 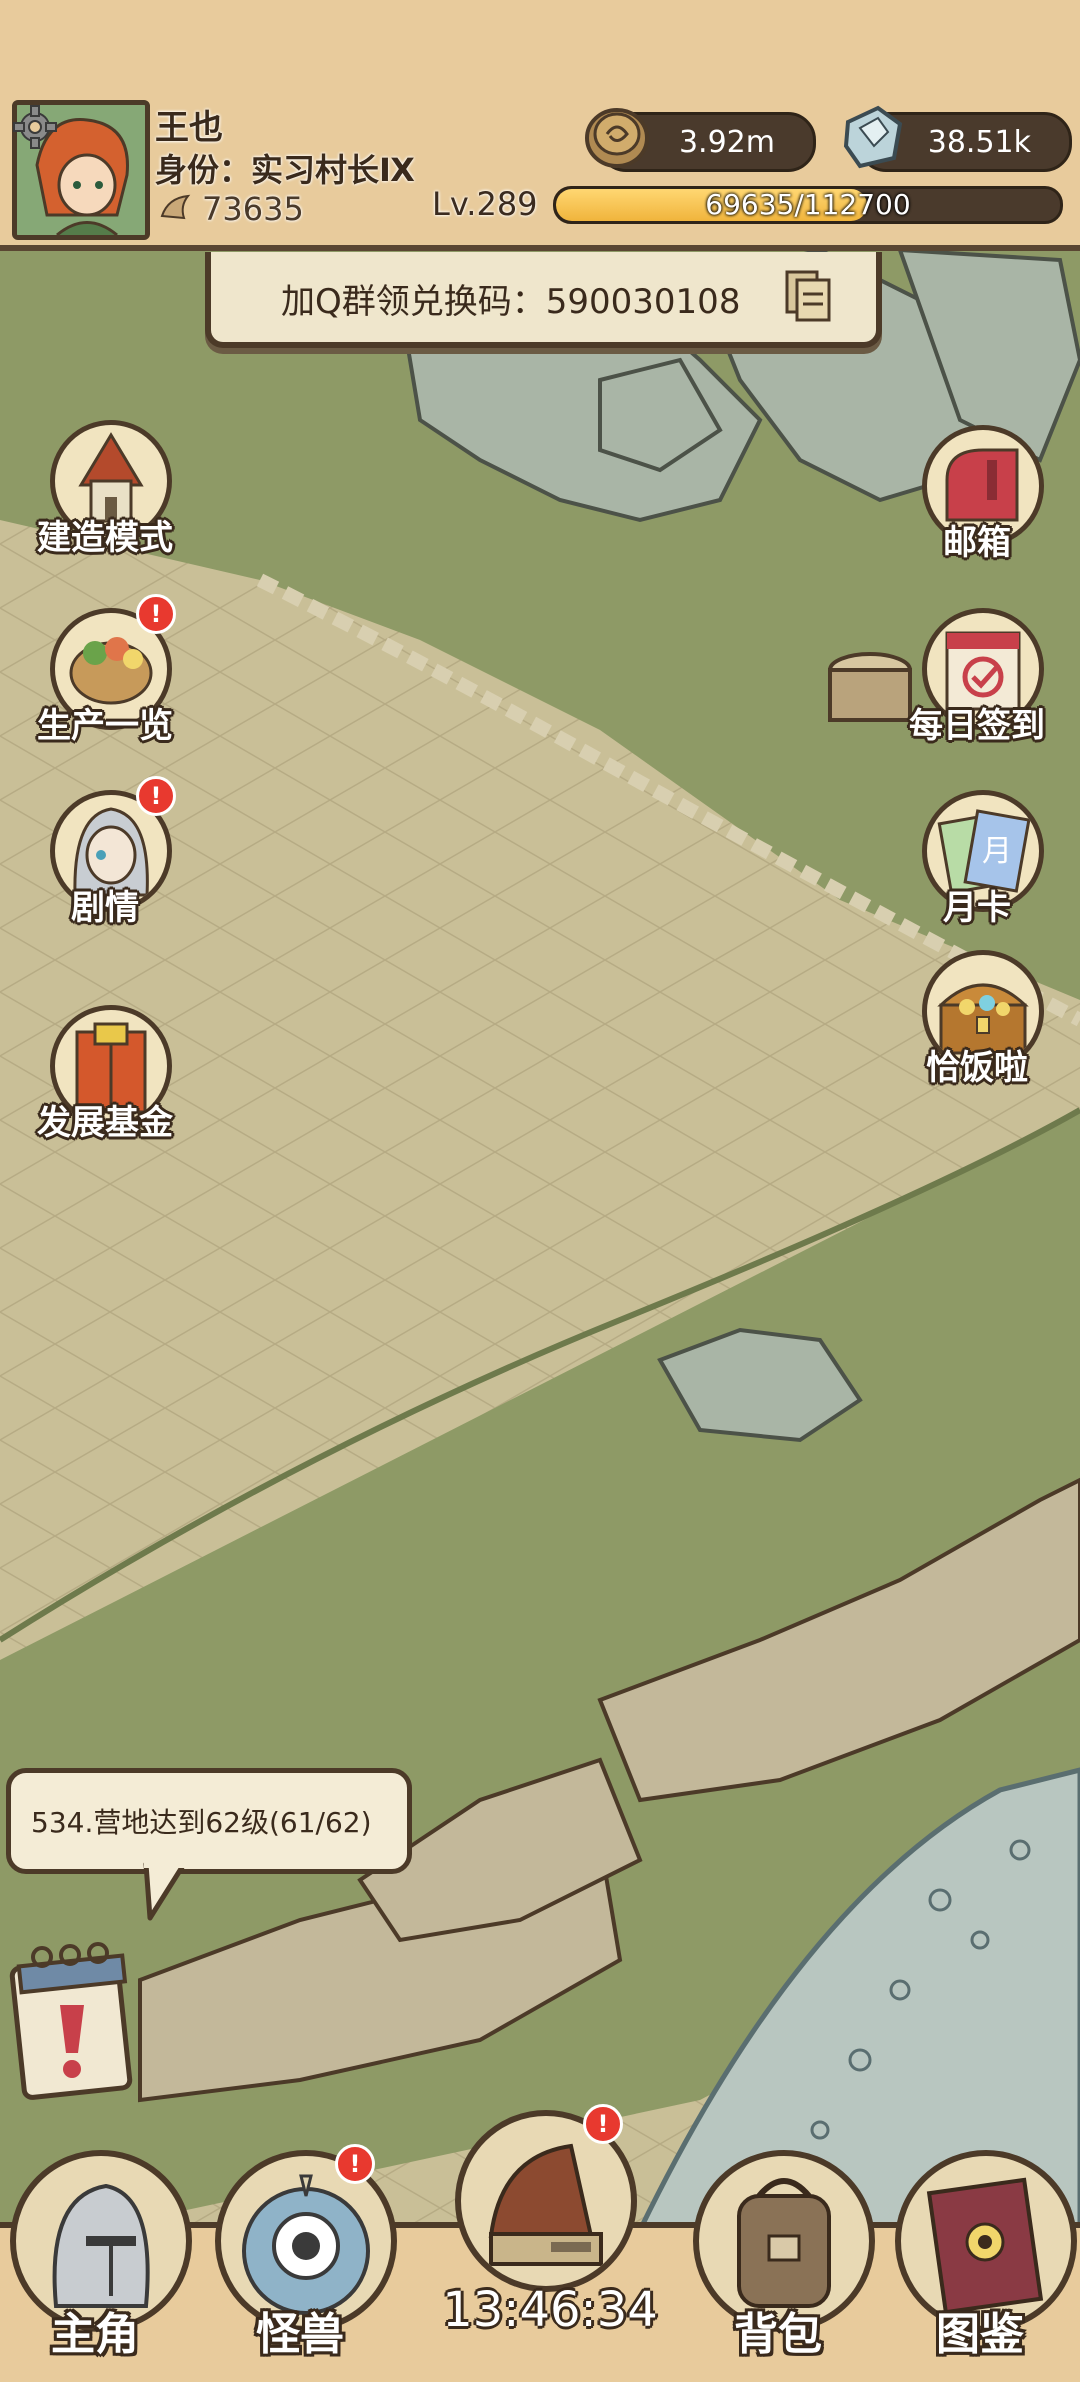 I want to click on monthly-card-label: 月卡, so click(x=977, y=908).